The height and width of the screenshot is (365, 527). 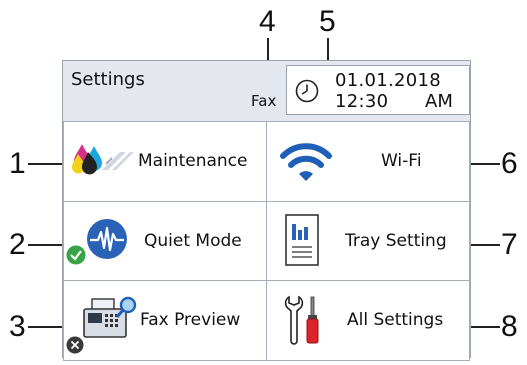 I want to click on time-display: 12:30, so click(x=362, y=101).